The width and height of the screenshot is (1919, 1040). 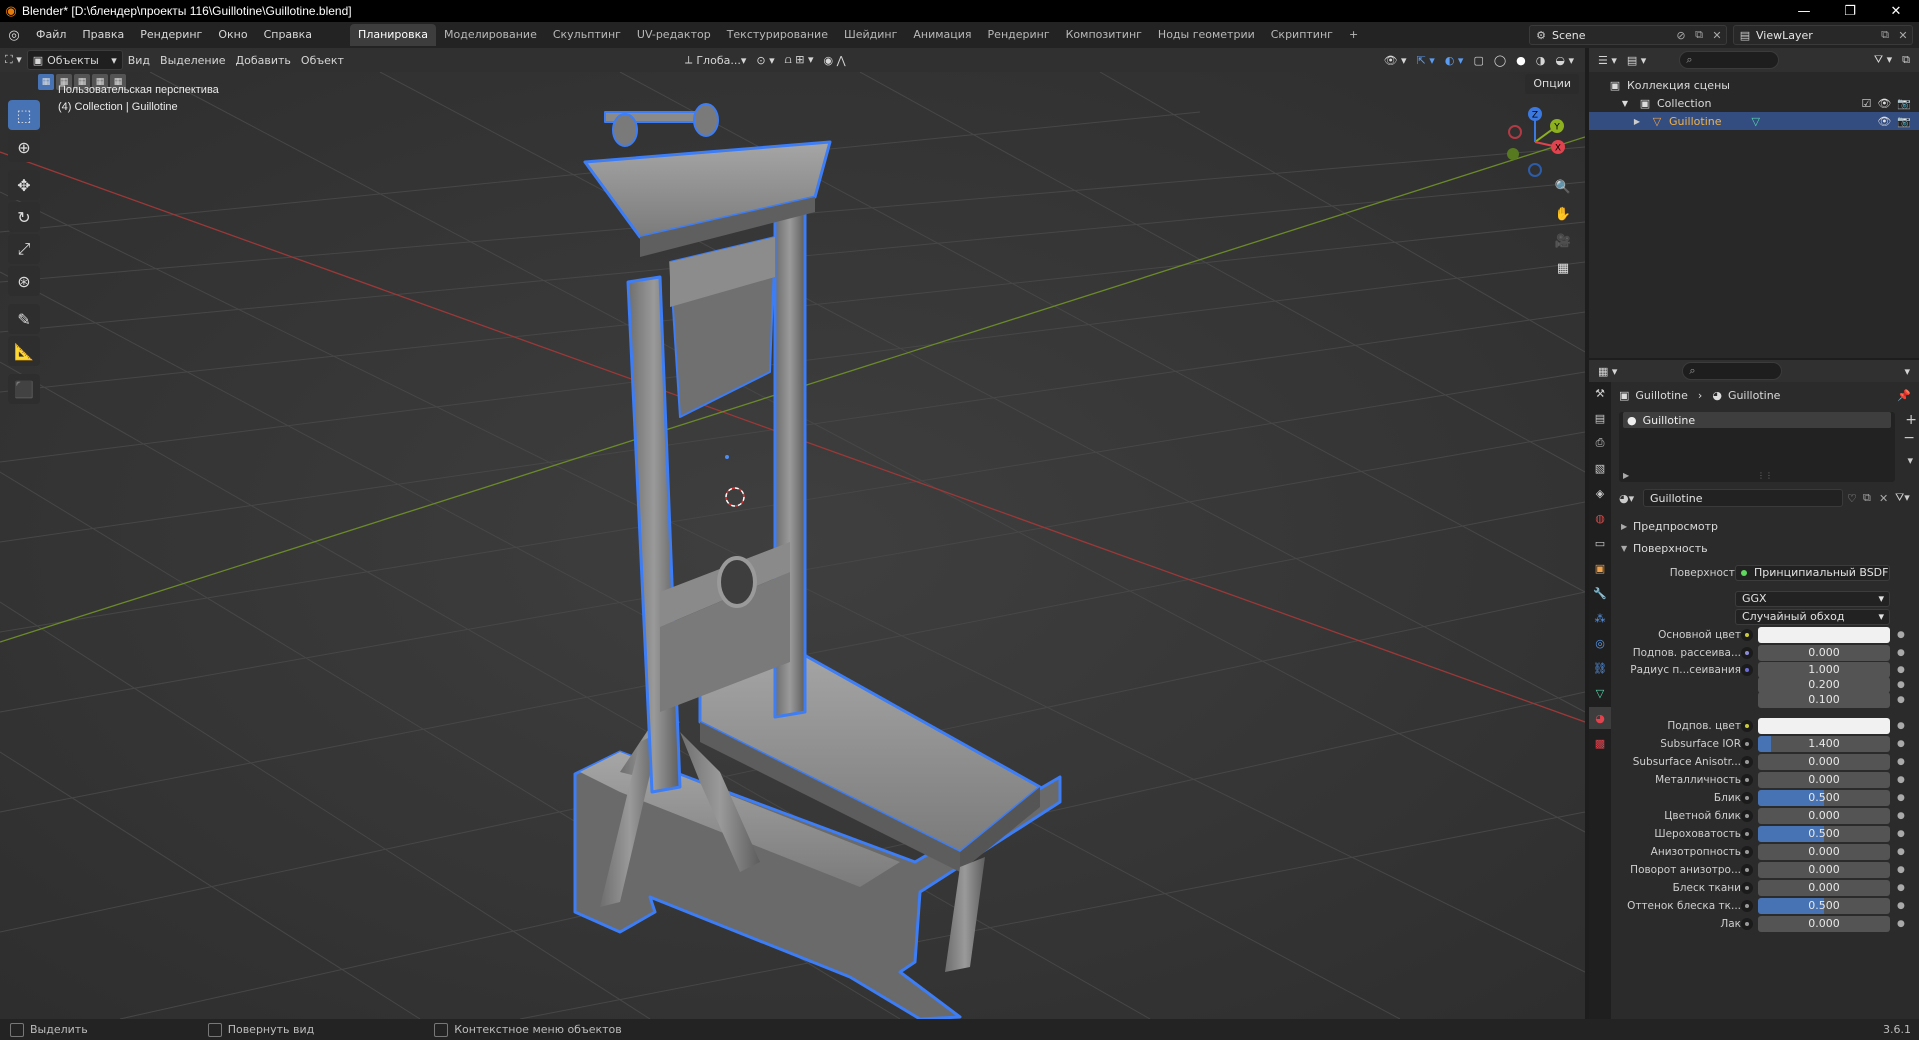 What do you see at coordinates (1766, 548) in the screenshot?
I see `surface-panel-header: ▼ Поверхность` at bounding box center [1766, 548].